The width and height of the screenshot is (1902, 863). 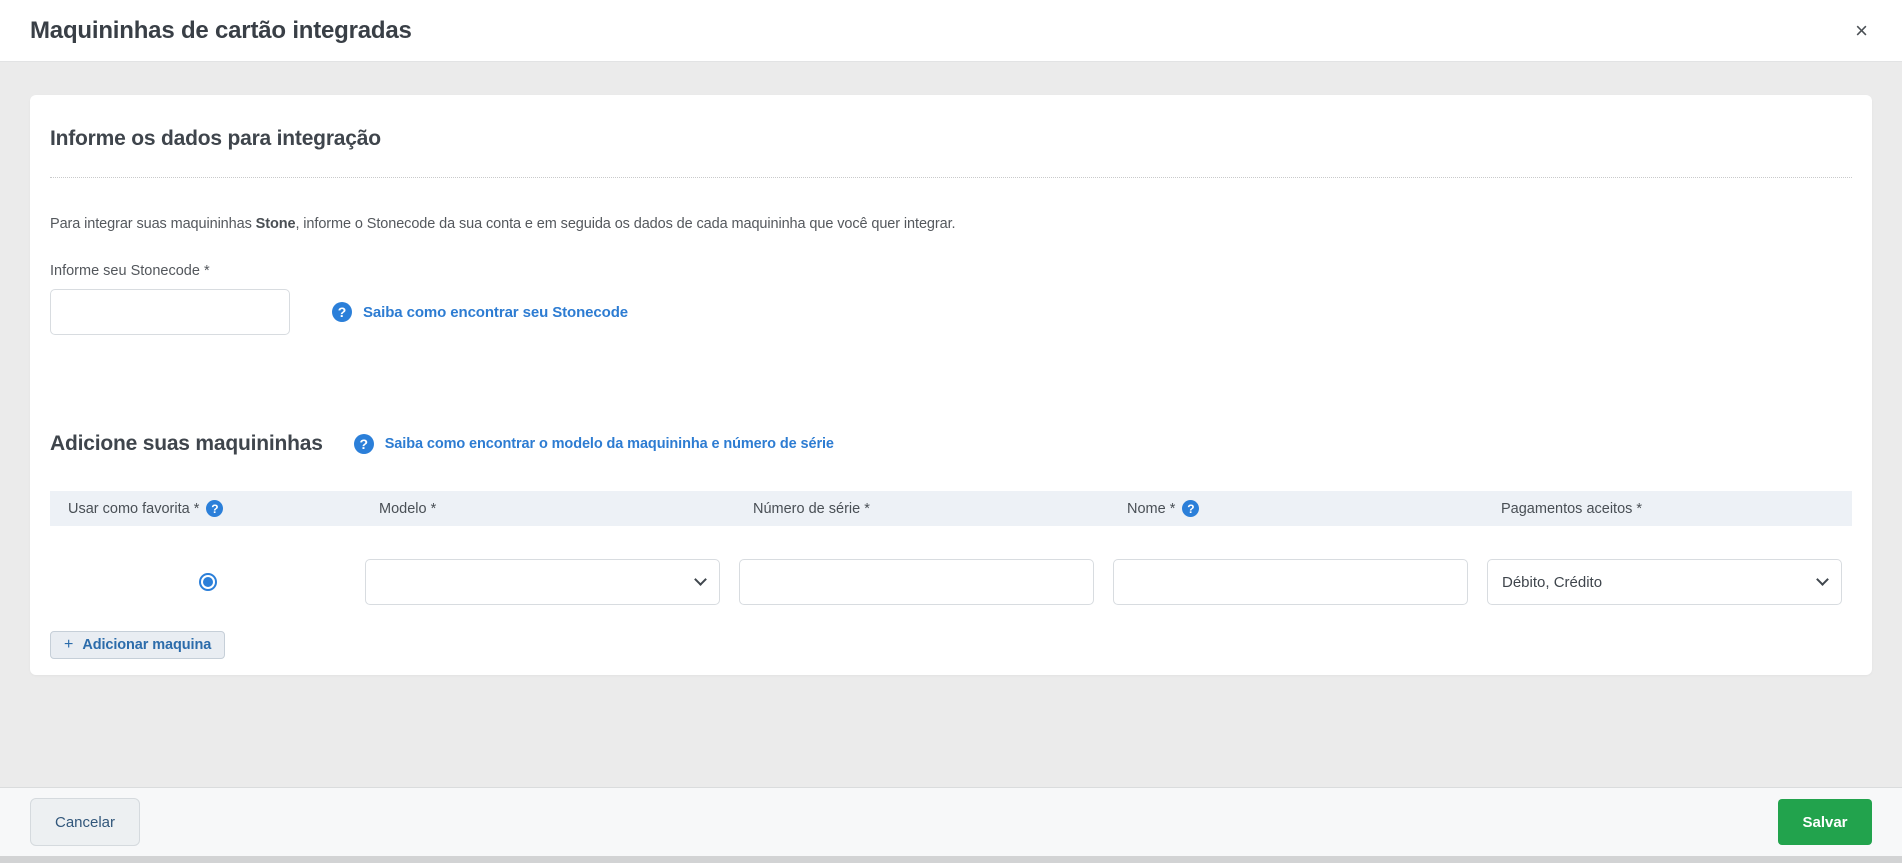 I want to click on column-header-modelo: Modelo *, so click(x=552, y=509).